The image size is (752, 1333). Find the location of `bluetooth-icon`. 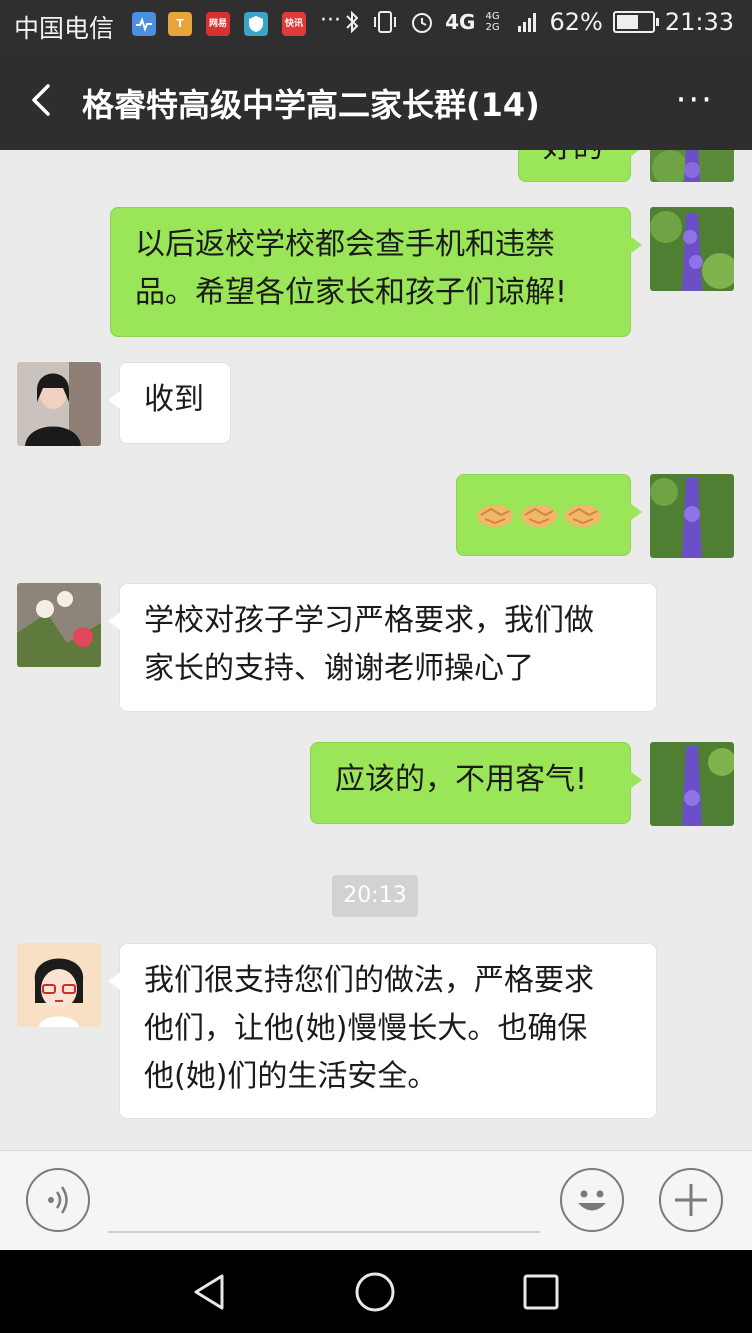

bluetooth-icon is located at coordinates (352, 22).